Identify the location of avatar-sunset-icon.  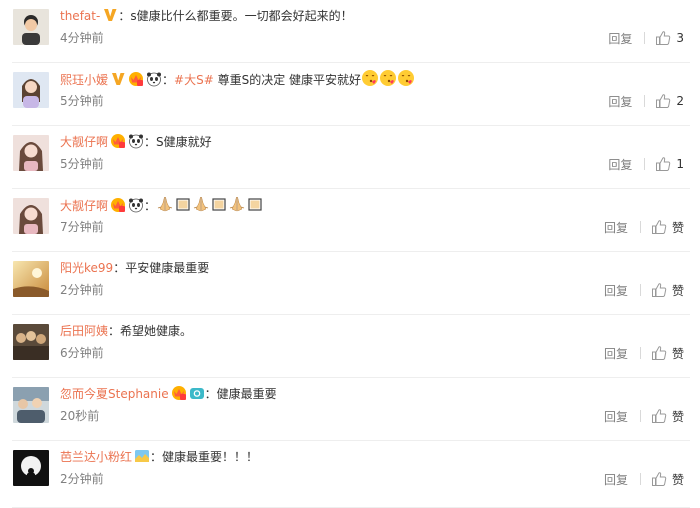
(31, 279).